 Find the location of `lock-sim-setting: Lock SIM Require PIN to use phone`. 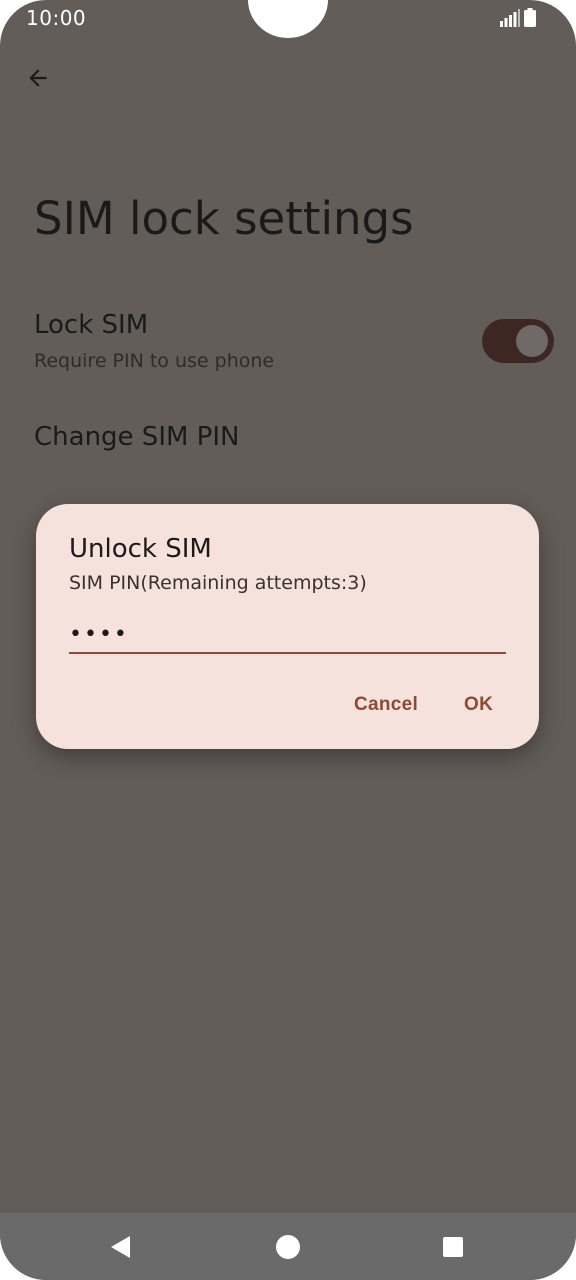

lock-sim-setting: Lock SIM Require PIN to use phone is located at coordinates (288, 345).